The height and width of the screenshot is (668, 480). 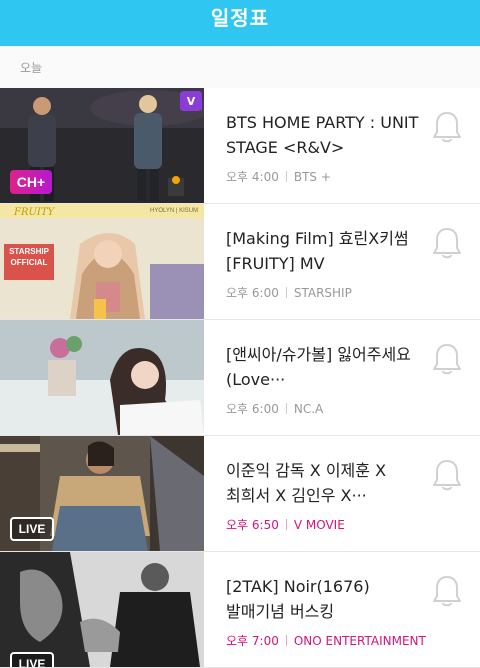 I want to click on overlay-subtitle: HYOLYN | KISUM, so click(x=174, y=211).